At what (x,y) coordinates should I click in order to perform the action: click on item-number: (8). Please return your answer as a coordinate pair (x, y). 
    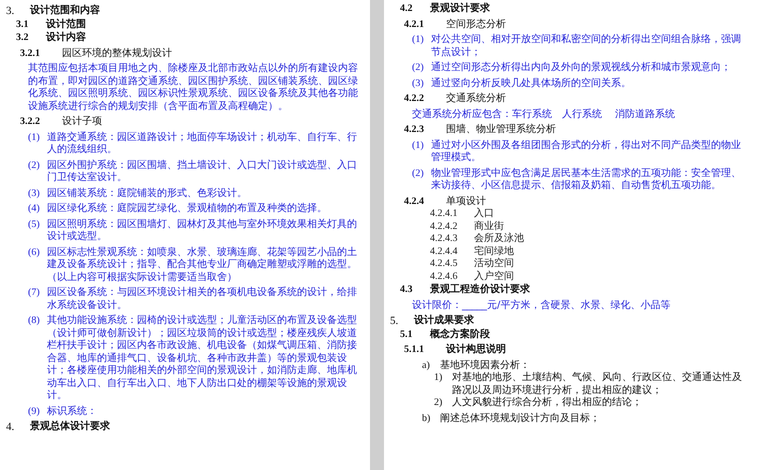
    Looking at the image, I should click on (34, 321).